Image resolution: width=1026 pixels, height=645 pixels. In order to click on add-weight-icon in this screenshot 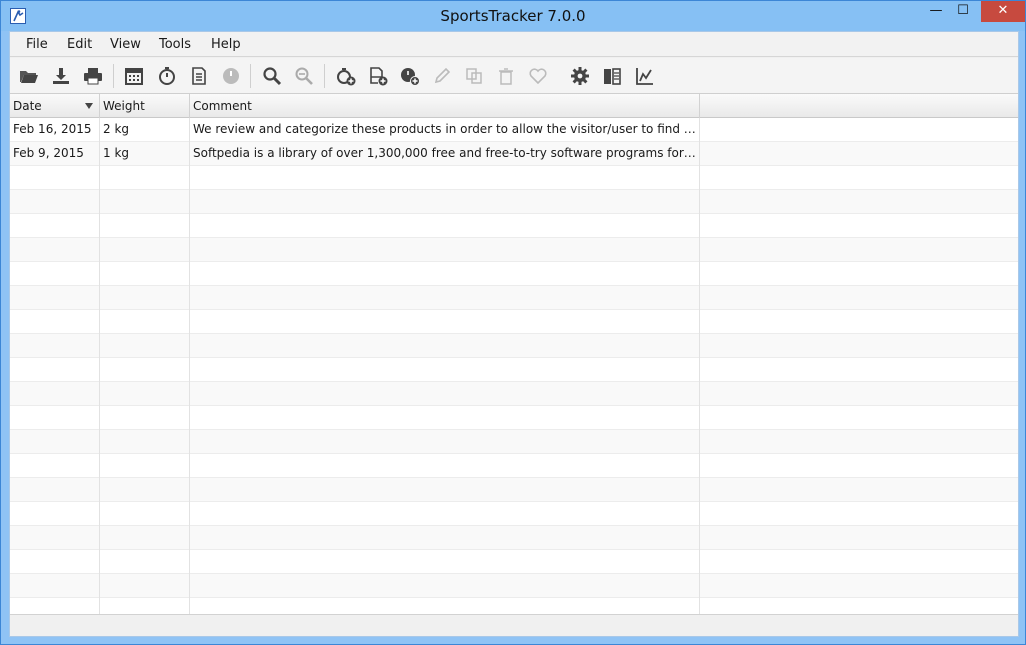, I will do `click(410, 76)`.